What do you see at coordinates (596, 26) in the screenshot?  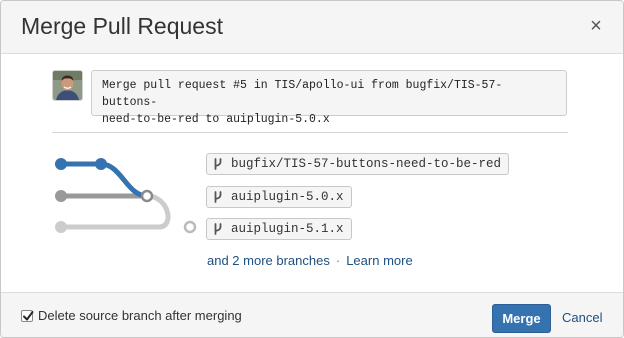 I see `close-icon: ×` at bounding box center [596, 26].